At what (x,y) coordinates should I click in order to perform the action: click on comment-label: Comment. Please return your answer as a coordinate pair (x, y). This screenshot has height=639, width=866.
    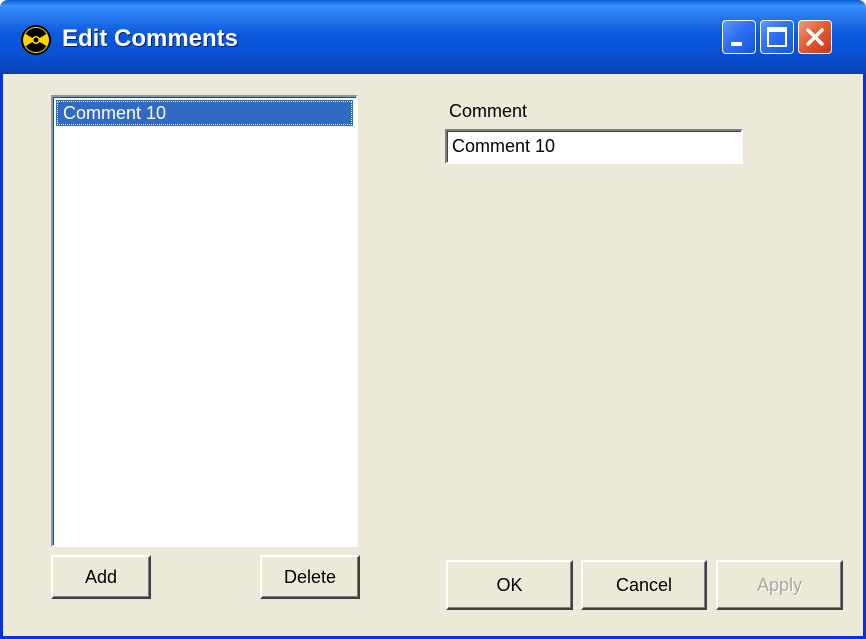
    Looking at the image, I should click on (488, 111).